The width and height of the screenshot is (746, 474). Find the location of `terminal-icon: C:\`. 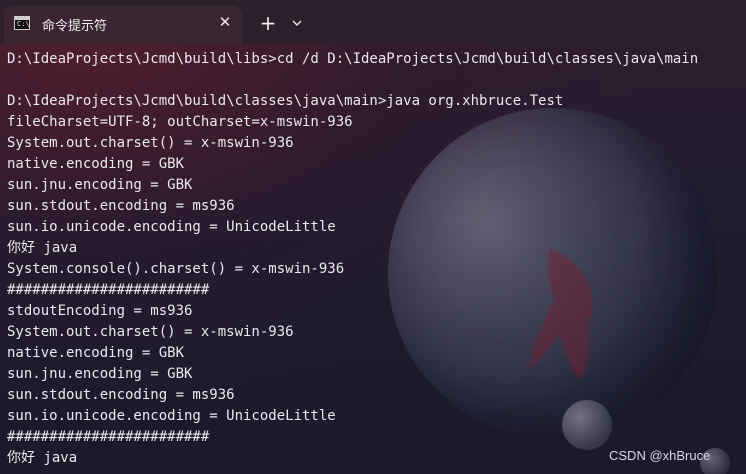

terminal-icon: C:\ is located at coordinates (22, 23).